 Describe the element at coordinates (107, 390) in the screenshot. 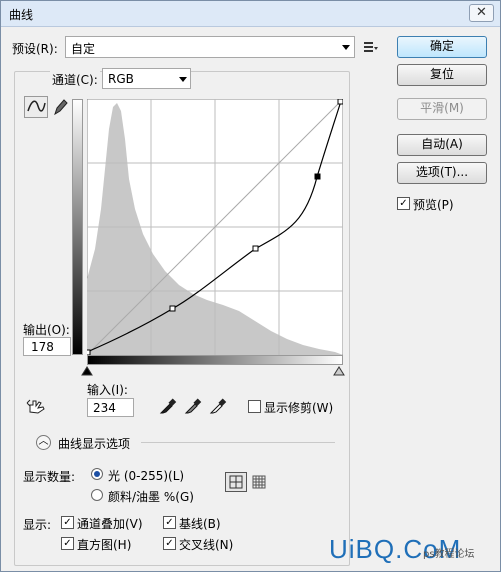

I see `input-label: 输入(I):` at that location.